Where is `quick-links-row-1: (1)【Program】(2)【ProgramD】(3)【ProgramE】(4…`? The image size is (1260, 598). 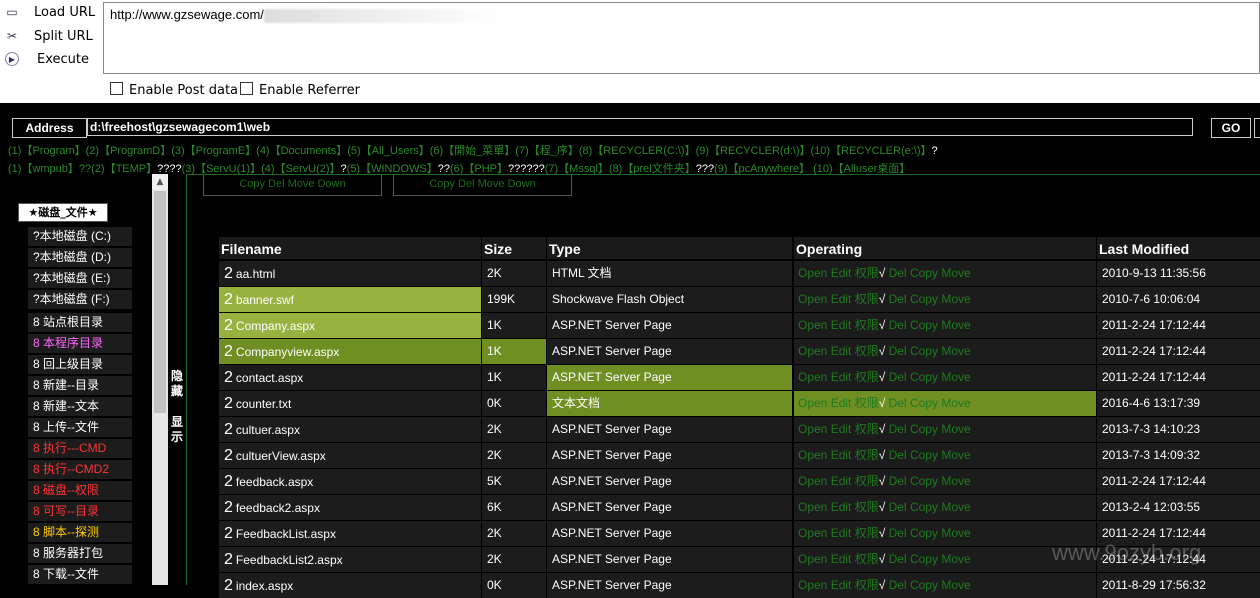
quick-links-row-1: (1)【Program】(2)【ProgramD】(3)【ProgramE】(4… is located at coordinates (473, 150).